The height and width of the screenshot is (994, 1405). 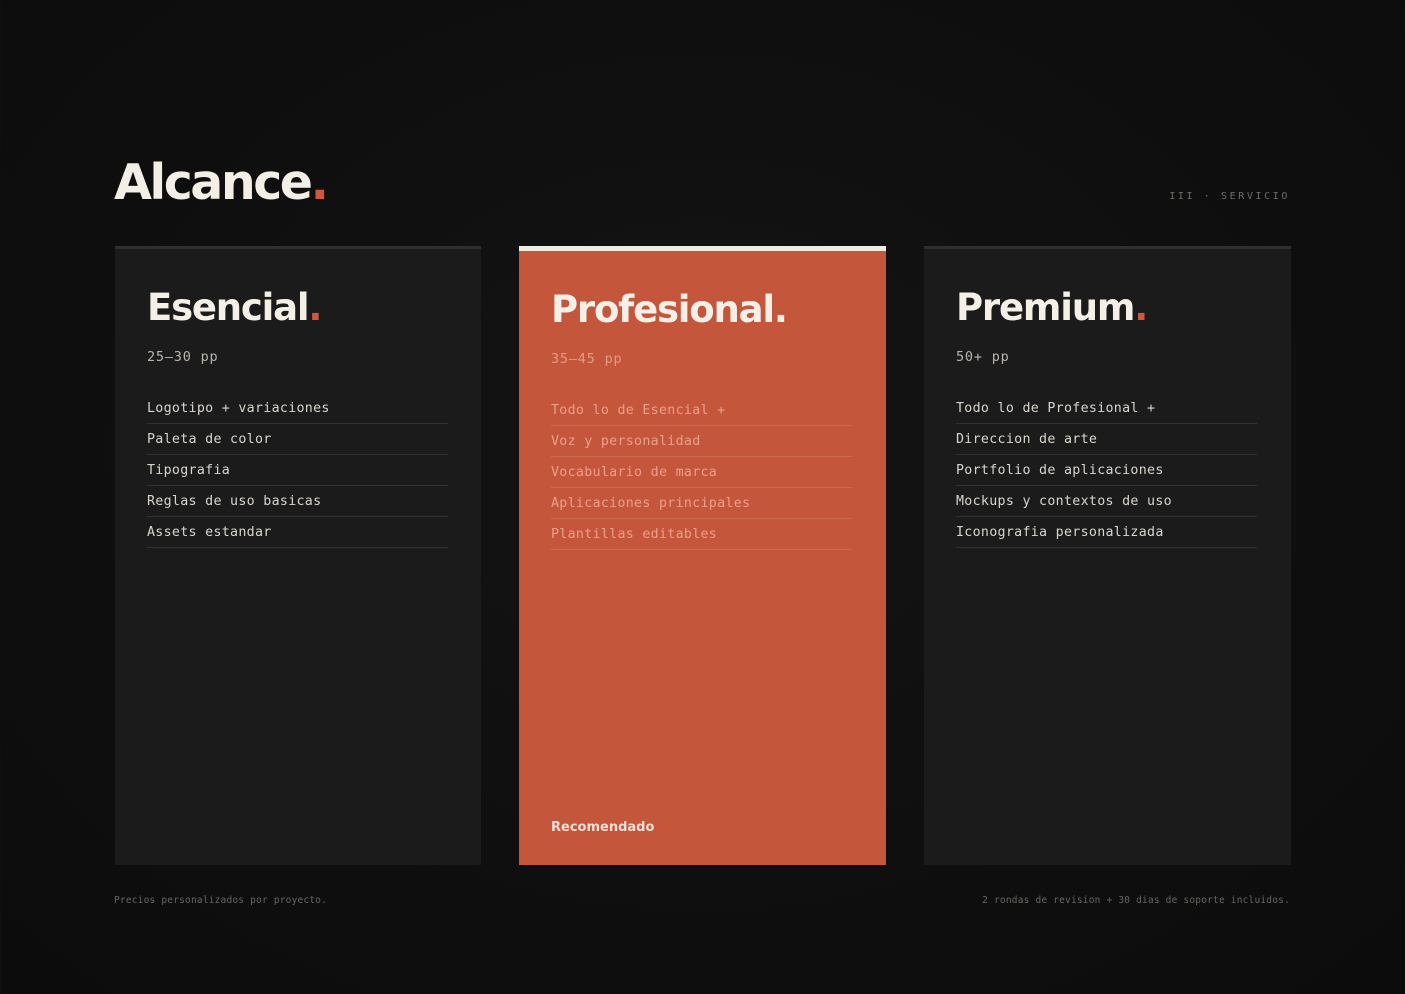 What do you see at coordinates (183, 357) in the screenshot?
I see `plan-page-count: 25–30 pp` at bounding box center [183, 357].